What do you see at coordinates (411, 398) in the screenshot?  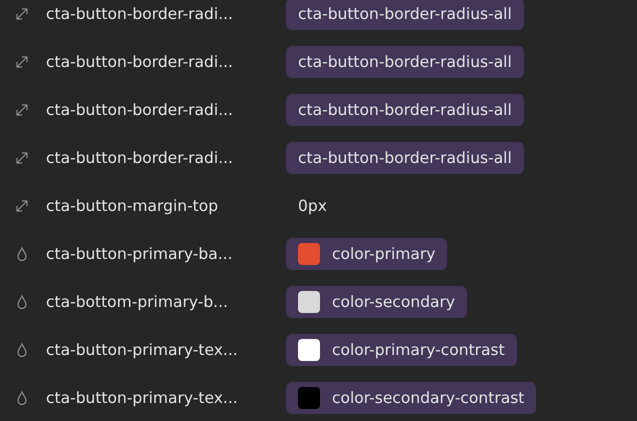 I see `color-token: color-secondary-contrast` at bounding box center [411, 398].